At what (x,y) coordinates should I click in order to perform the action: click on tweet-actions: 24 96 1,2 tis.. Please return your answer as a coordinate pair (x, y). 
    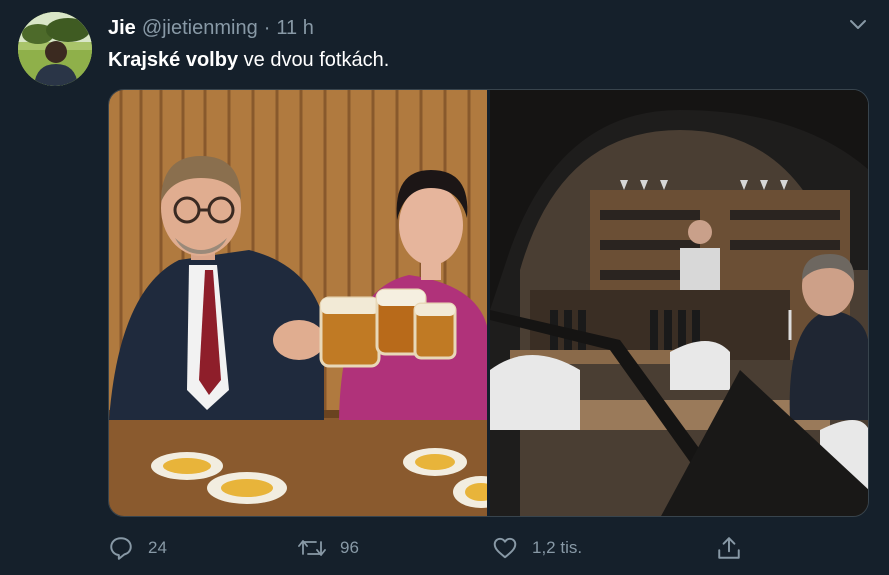
    Looking at the image, I should click on (428, 548).